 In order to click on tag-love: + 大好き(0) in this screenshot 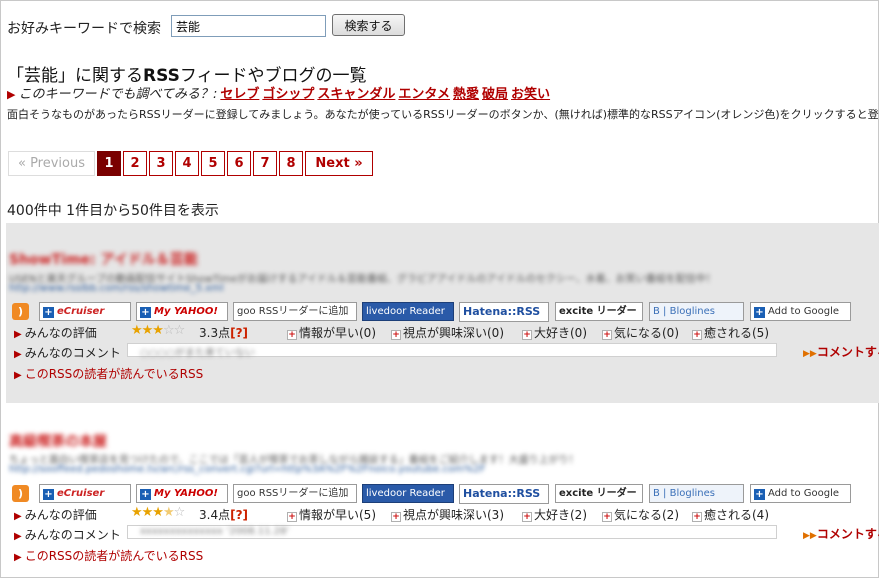, I will do `click(554, 332)`.